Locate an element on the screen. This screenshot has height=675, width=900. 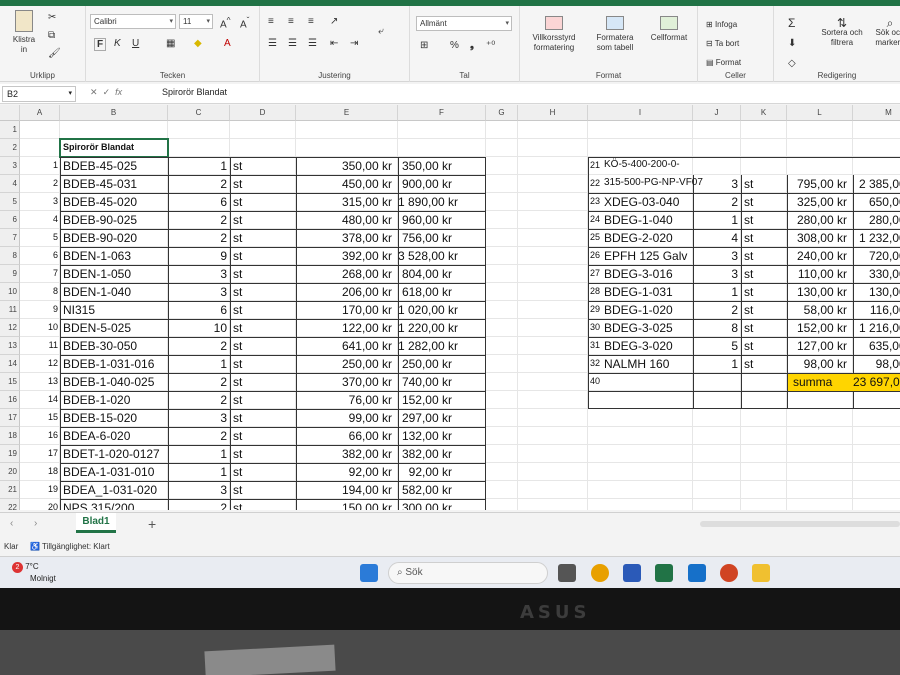
item-code: BDEB-90-020 is located at coordinates (100, 238).